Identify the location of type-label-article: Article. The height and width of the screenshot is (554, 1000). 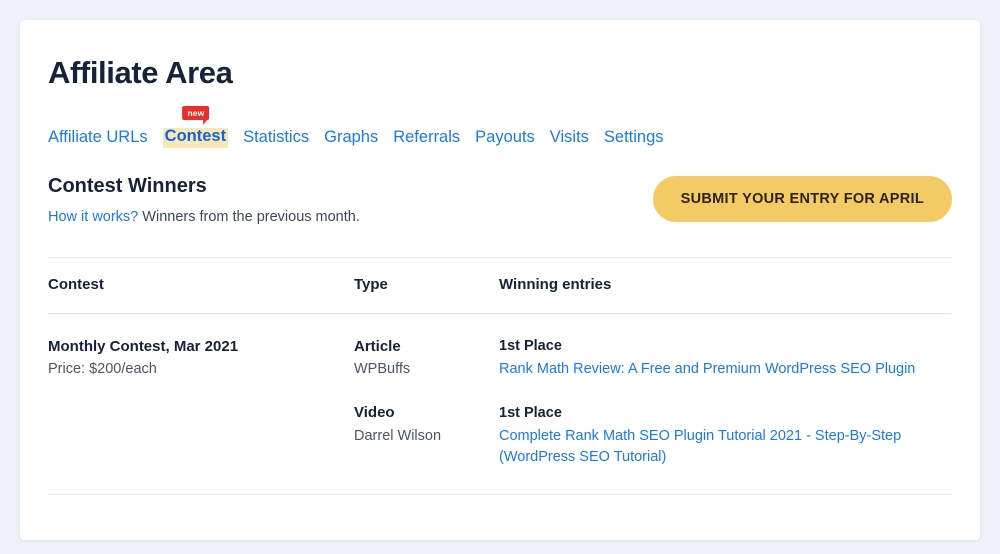
(377, 346).